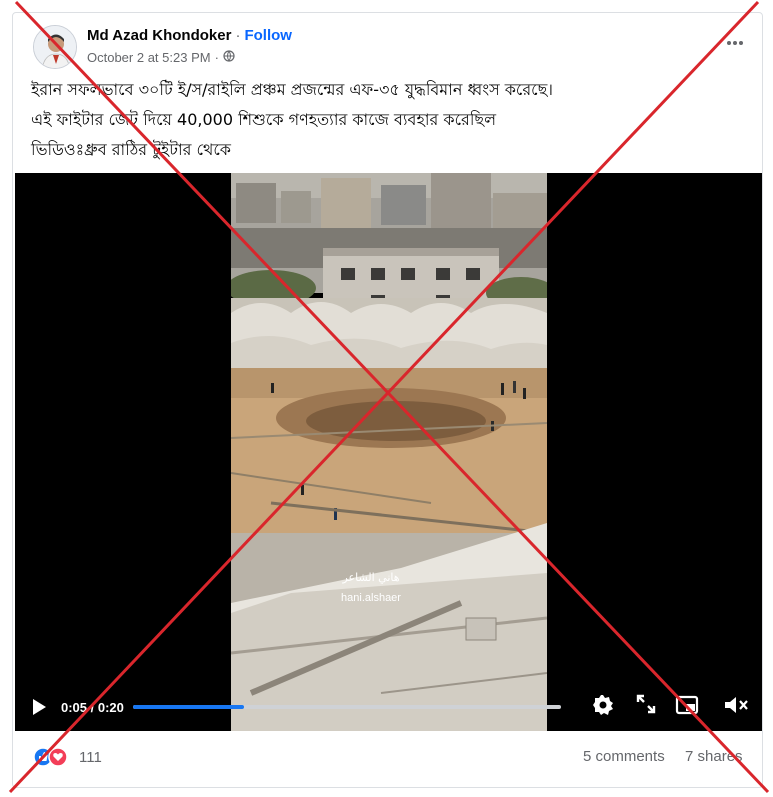 The height and width of the screenshot is (797, 773). I want to click on globe-icon, so click(229, 57).